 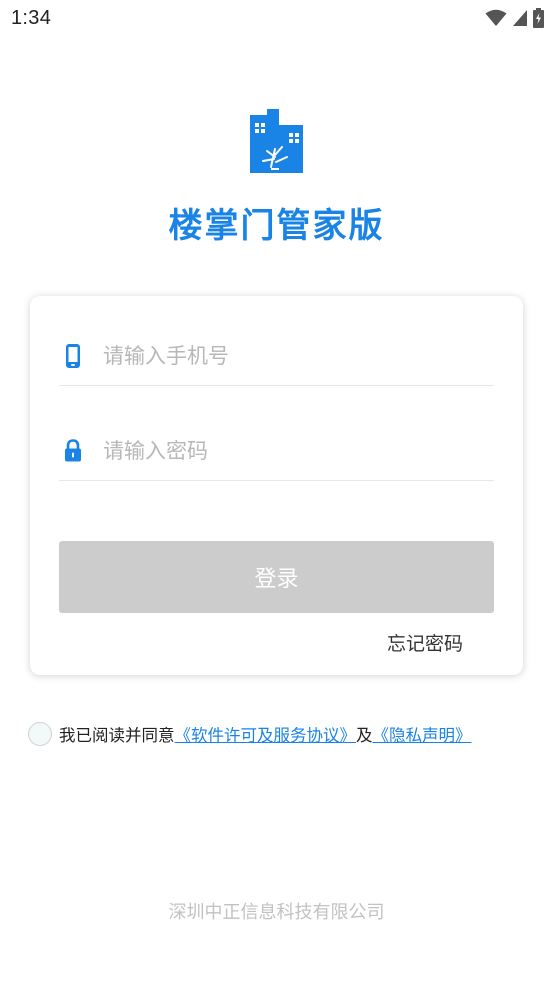 What do you see at coordinates (276, 912) in the screenshot?
I see `company-footer: 深圳中正信息科技有限公司` at bounding box center [276, 912].